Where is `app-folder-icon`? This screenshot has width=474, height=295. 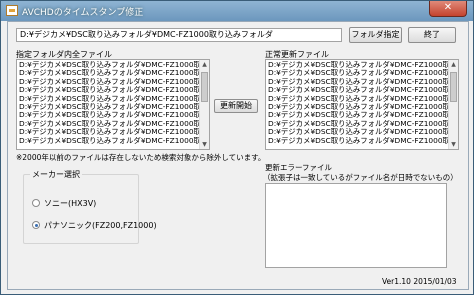
app-folder-icon is located at coordinates (12, 10).